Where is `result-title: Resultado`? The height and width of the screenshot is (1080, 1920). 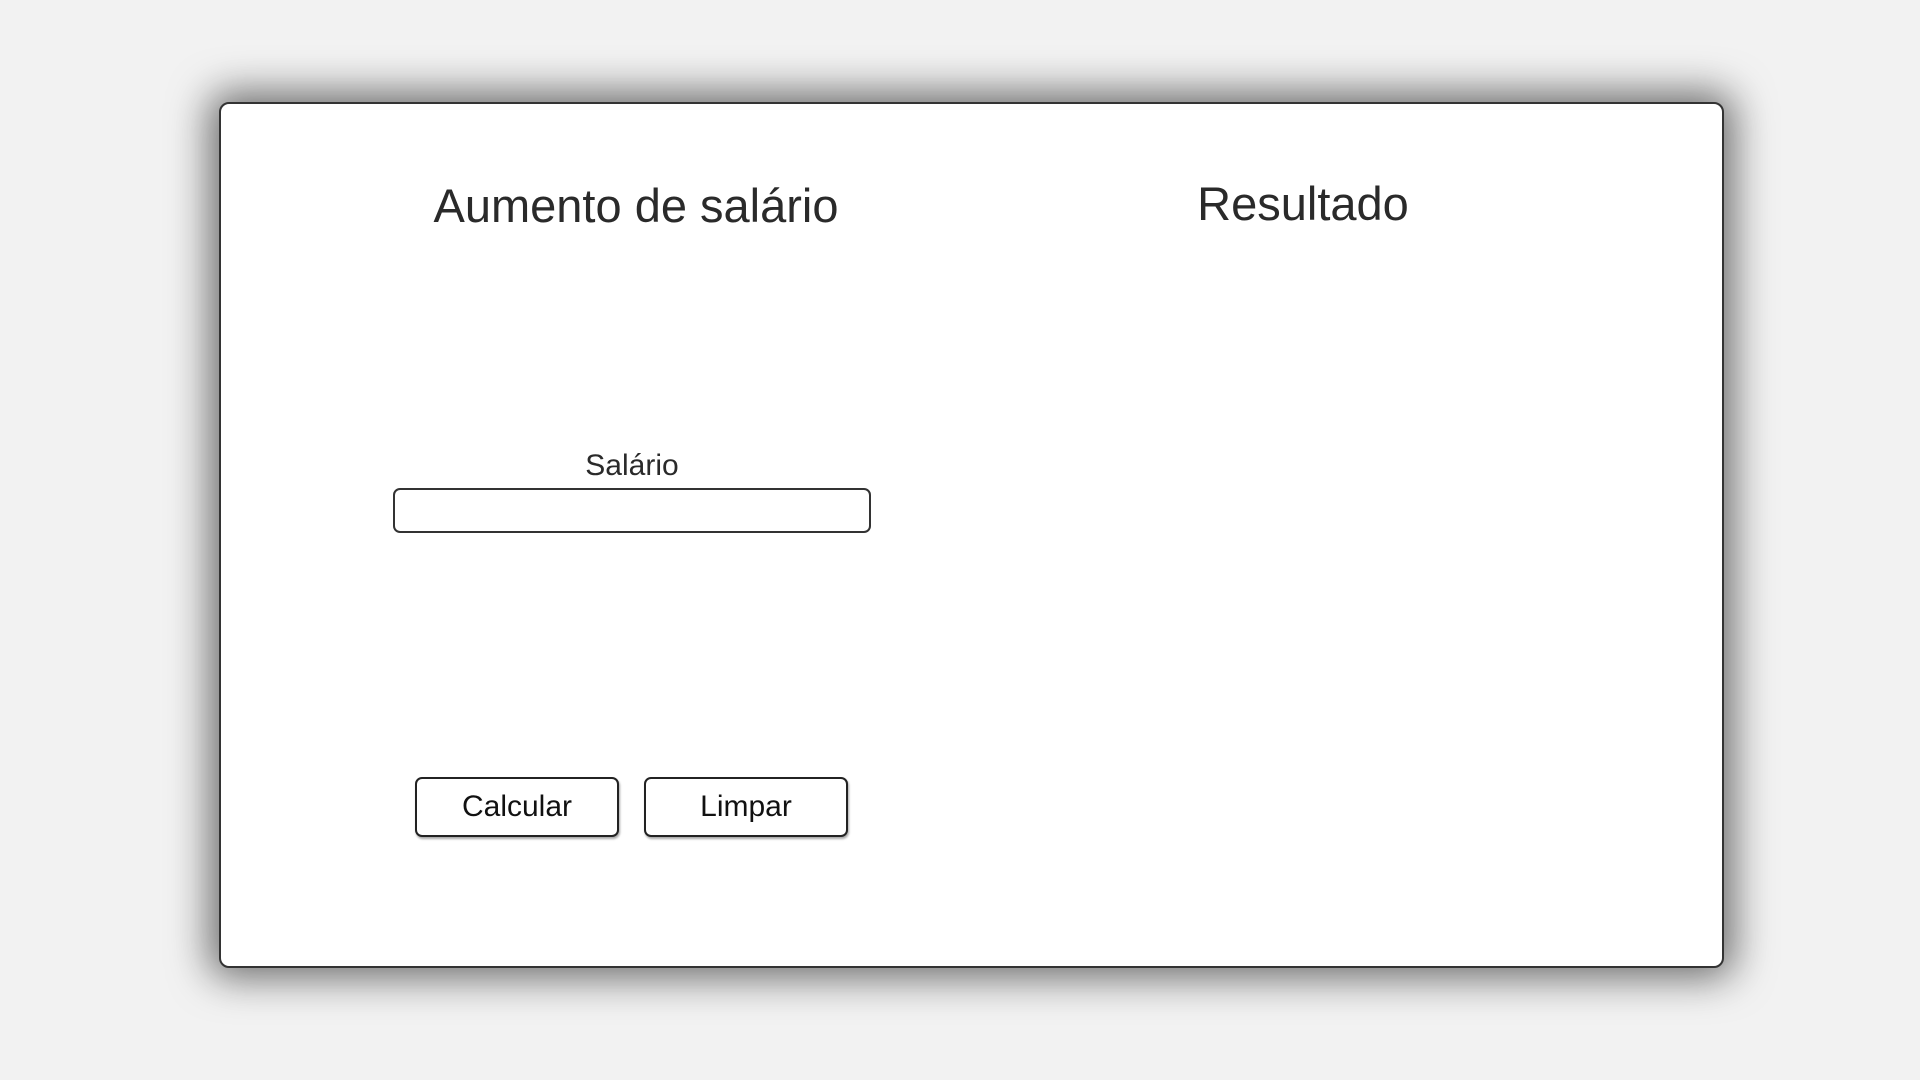 result-title: Resultado is located at coordinates (1303, 203).